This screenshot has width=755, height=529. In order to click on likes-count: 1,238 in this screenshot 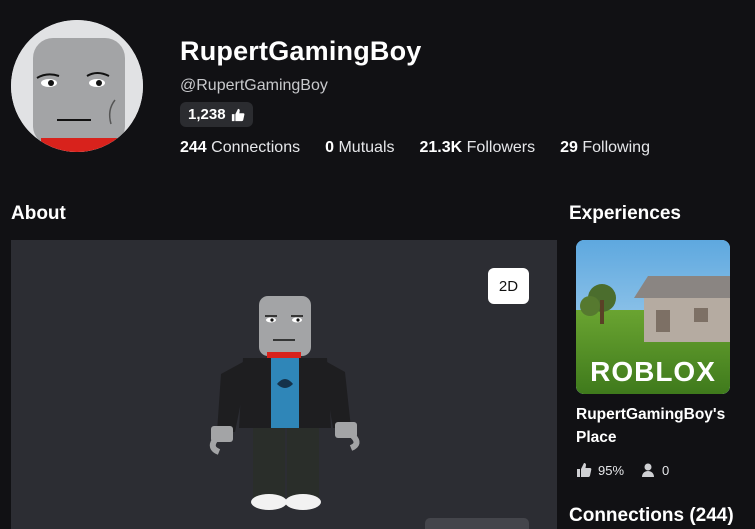, I will do `click(207, 114)`.